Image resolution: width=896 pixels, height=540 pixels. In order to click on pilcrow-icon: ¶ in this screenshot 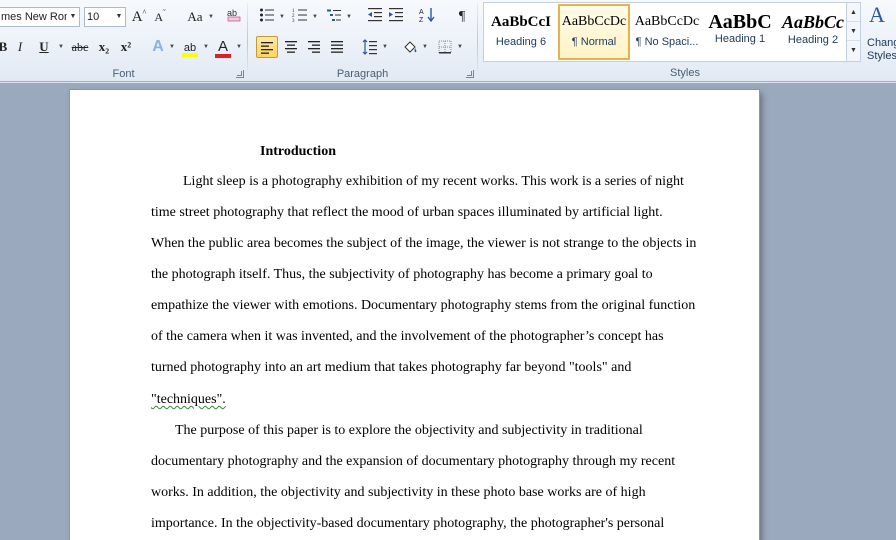, I will do `click(462, 16)`.